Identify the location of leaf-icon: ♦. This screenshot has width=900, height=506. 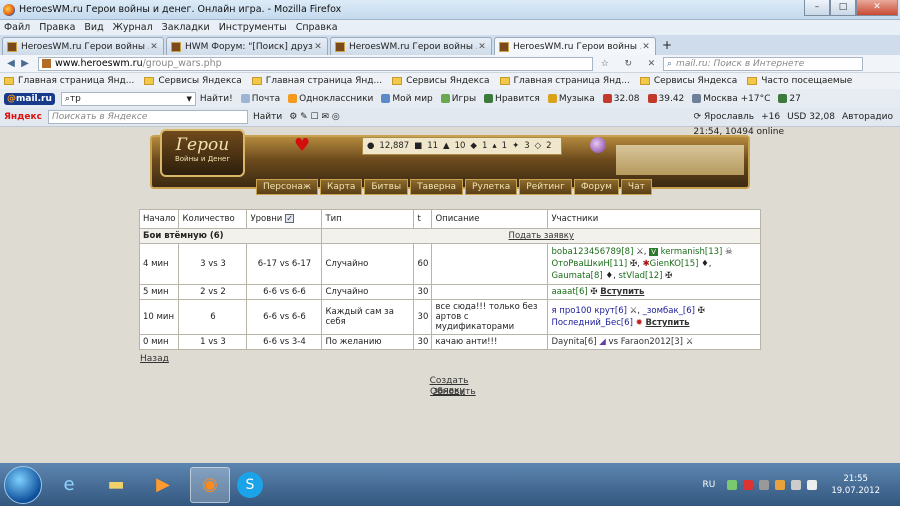
(705, 264).